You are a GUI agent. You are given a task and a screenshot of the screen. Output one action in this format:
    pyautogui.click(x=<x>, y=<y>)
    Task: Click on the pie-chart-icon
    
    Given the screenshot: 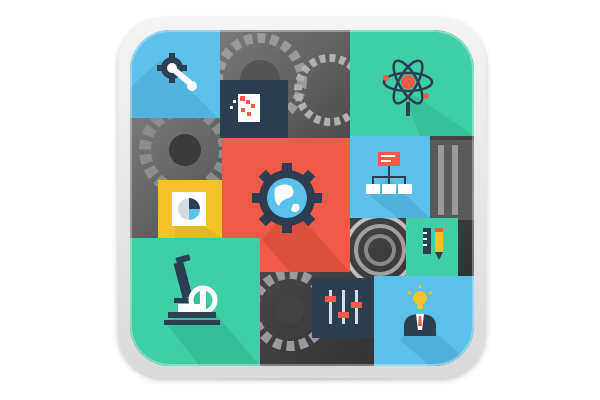 What is the action you would take?
    pyautogui.click(x=189, y=209)
    